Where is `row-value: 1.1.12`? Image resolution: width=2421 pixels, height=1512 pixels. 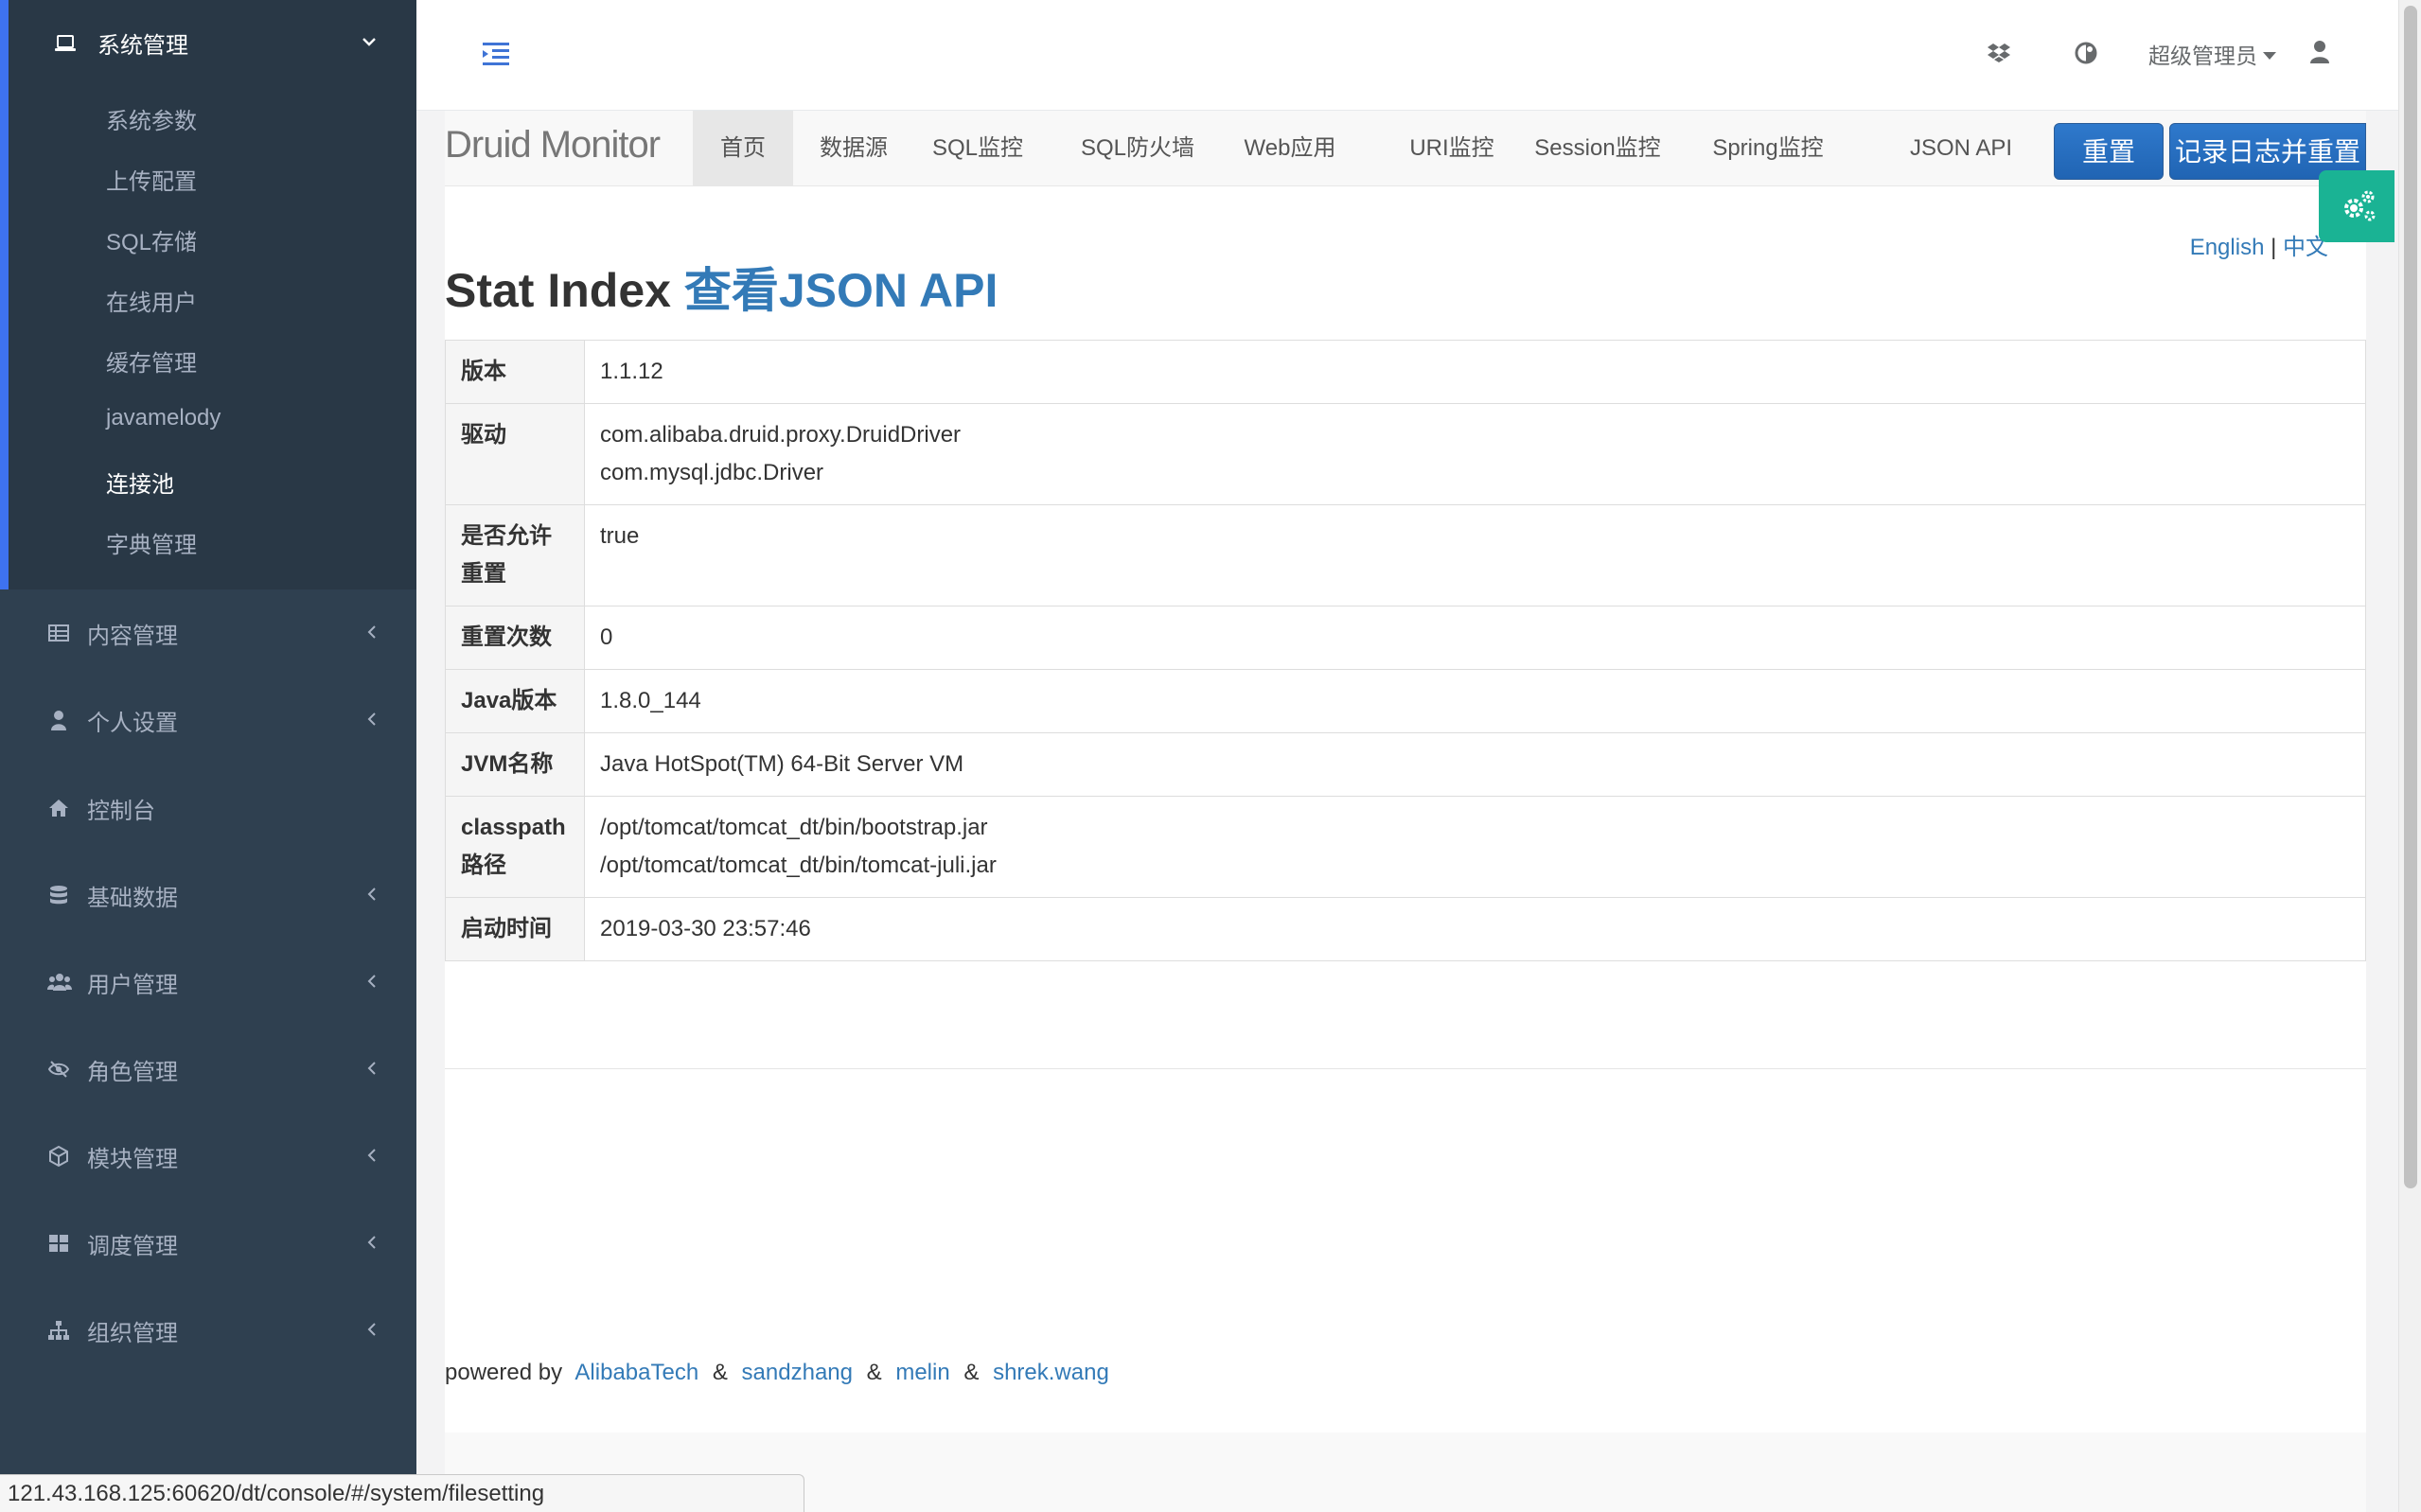 row-value: 1.1.12 is located at coordinates (1475, 372).